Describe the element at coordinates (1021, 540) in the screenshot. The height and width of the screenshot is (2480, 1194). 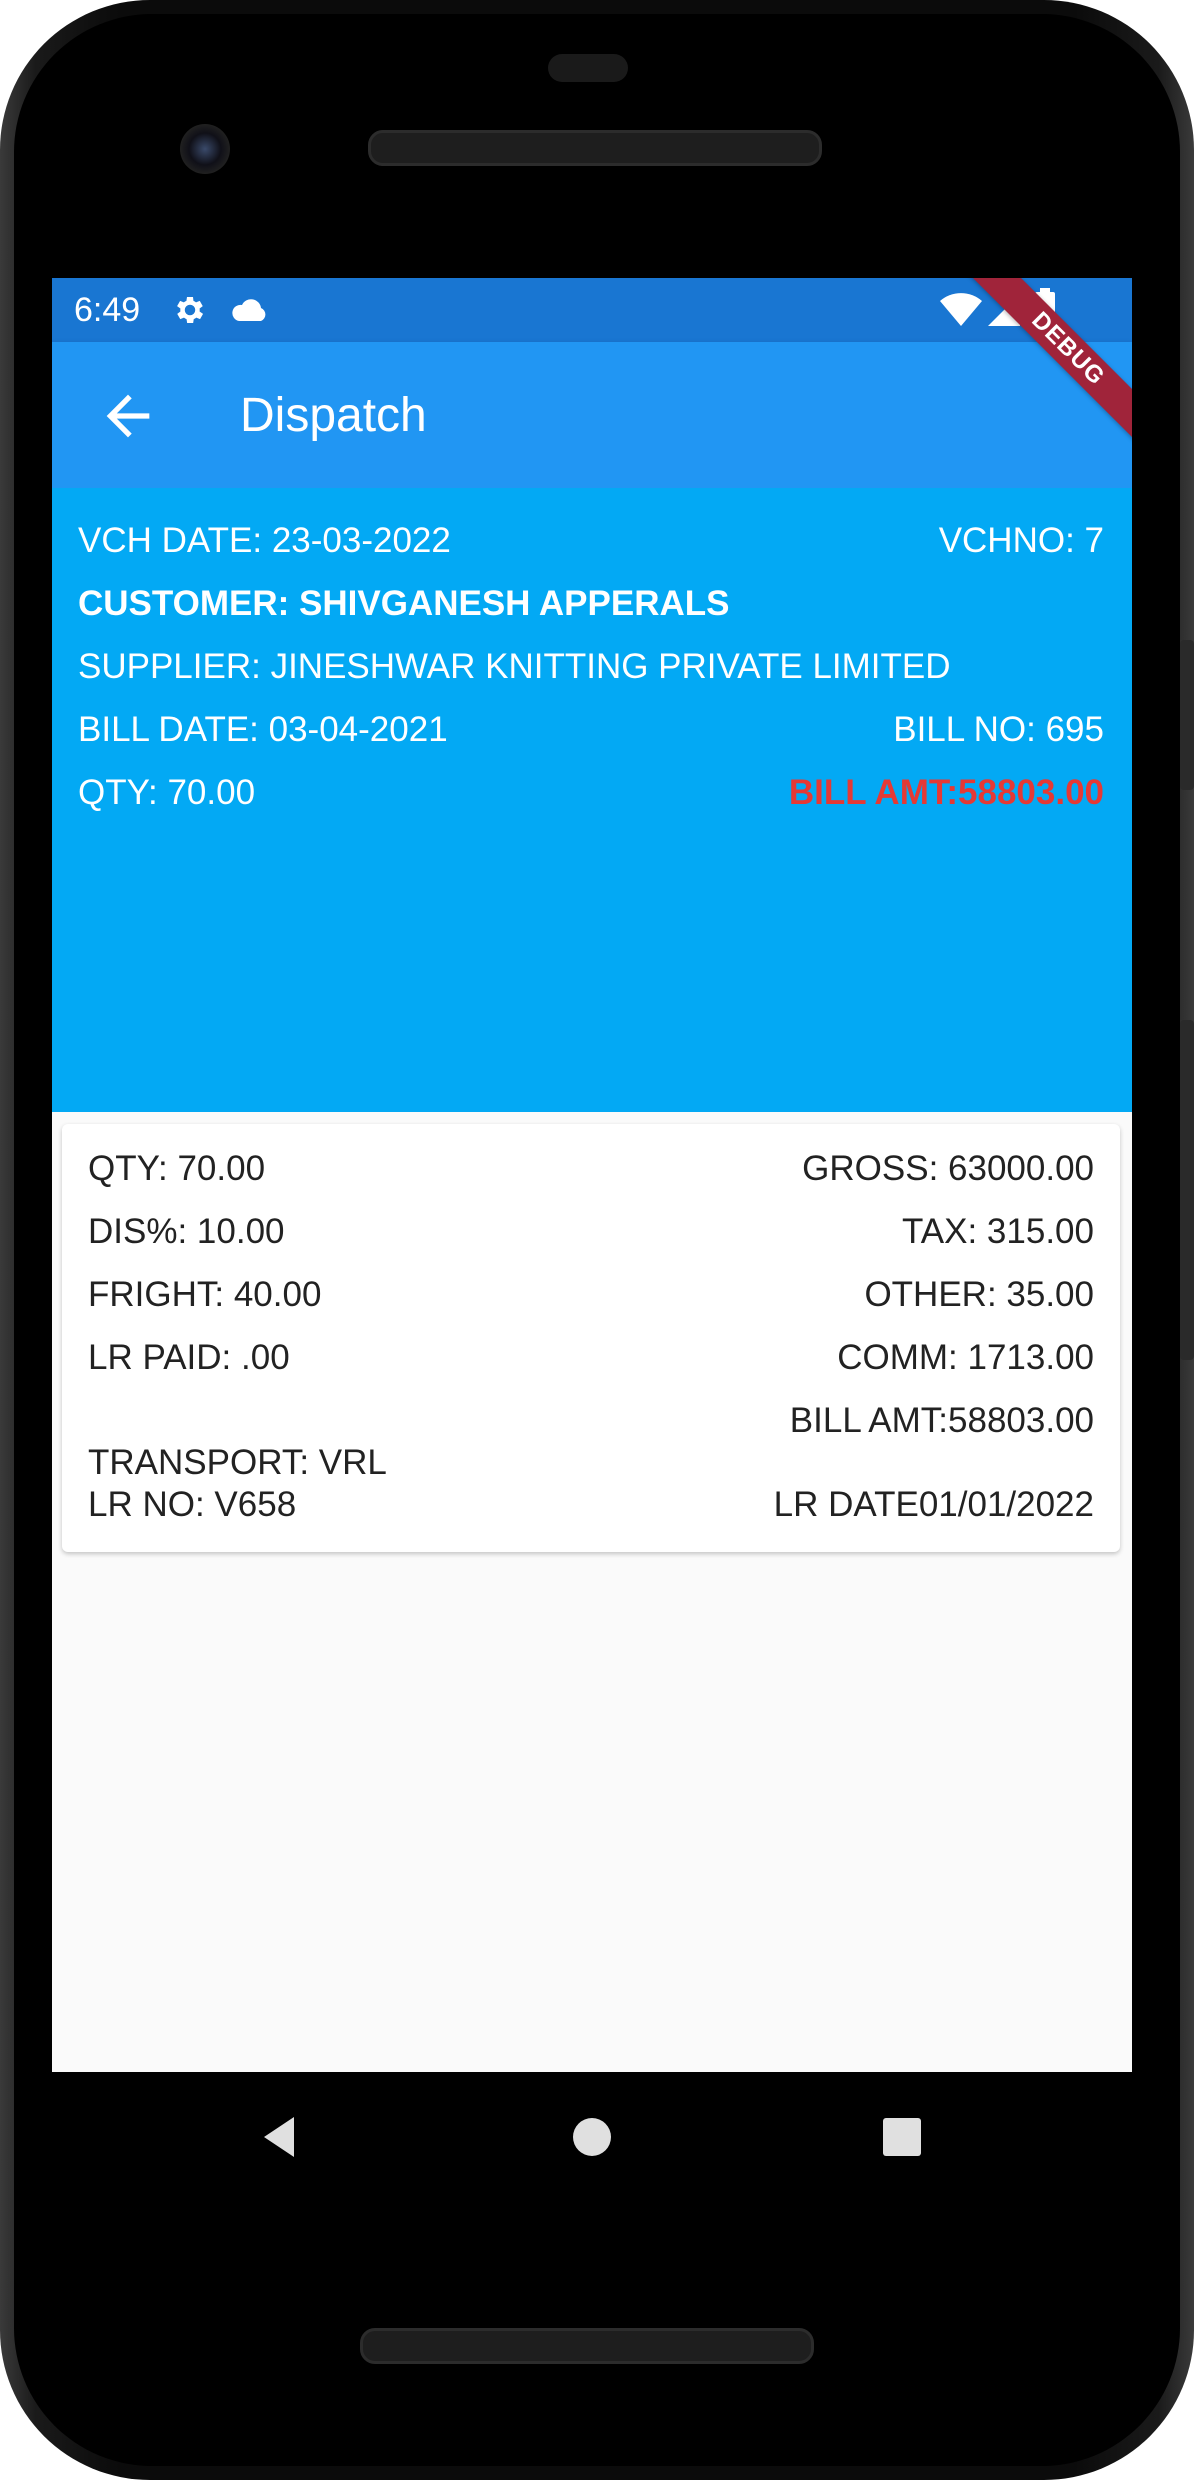
I see `vch-no: VCHNO: 7` at that location.